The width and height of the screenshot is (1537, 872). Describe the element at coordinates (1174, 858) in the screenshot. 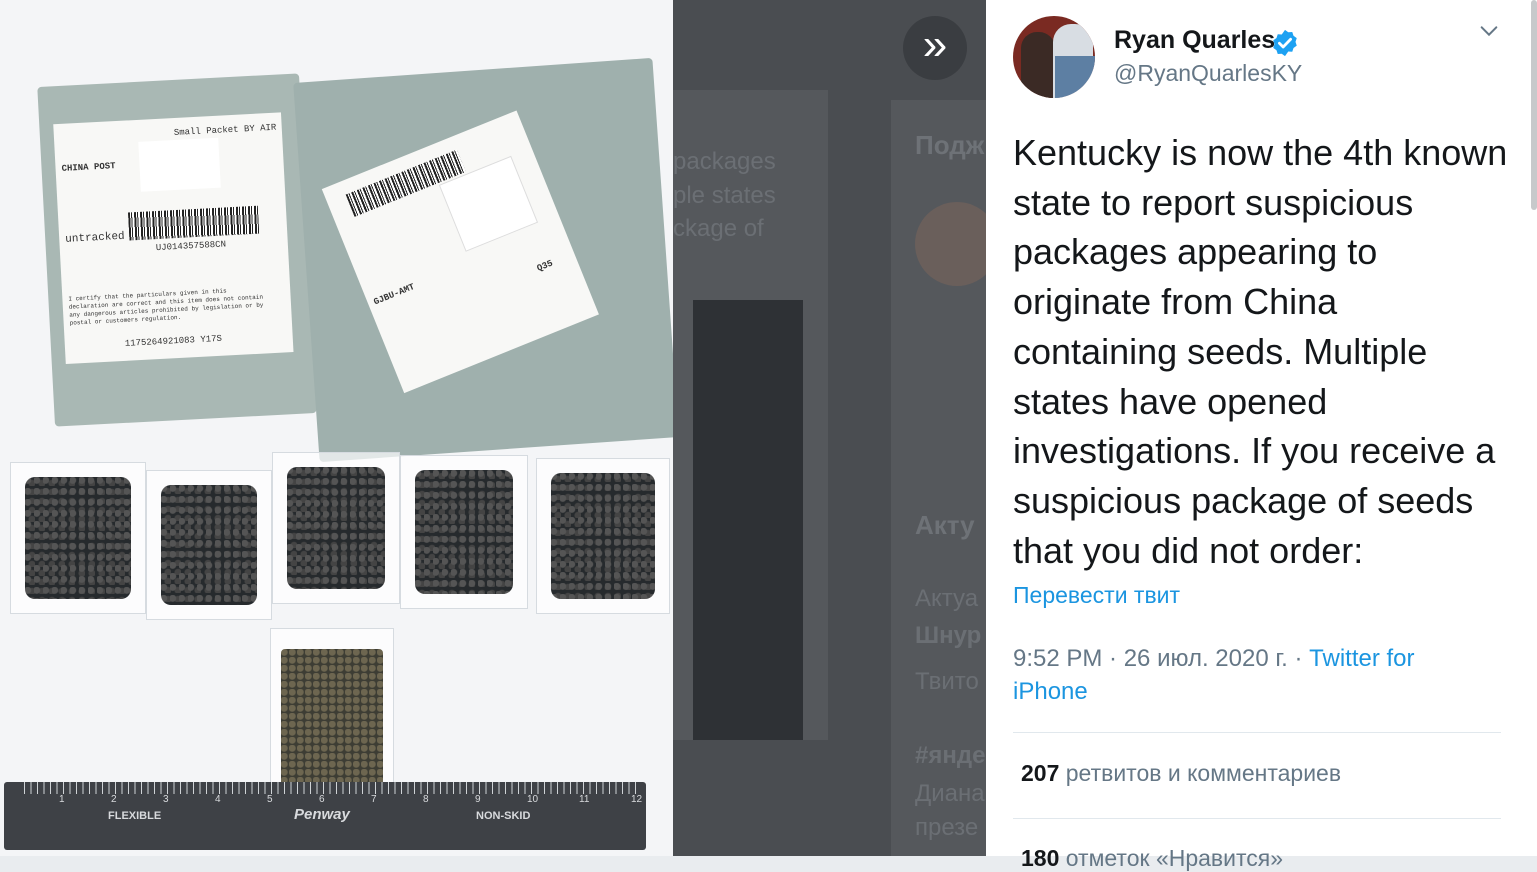

I see `likes-label: отметок «Нравится»` at that location.